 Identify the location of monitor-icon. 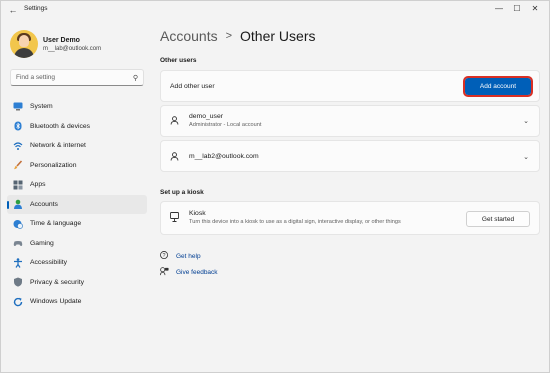
(18, 107).